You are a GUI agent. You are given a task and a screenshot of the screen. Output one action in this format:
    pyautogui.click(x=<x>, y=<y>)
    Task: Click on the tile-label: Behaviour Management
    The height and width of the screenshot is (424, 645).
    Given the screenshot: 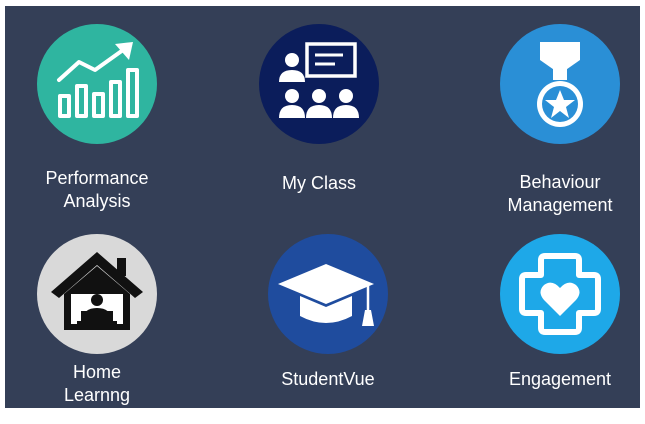 What is the action you would take?
    pyautogui.click(x=560, y=193)
    